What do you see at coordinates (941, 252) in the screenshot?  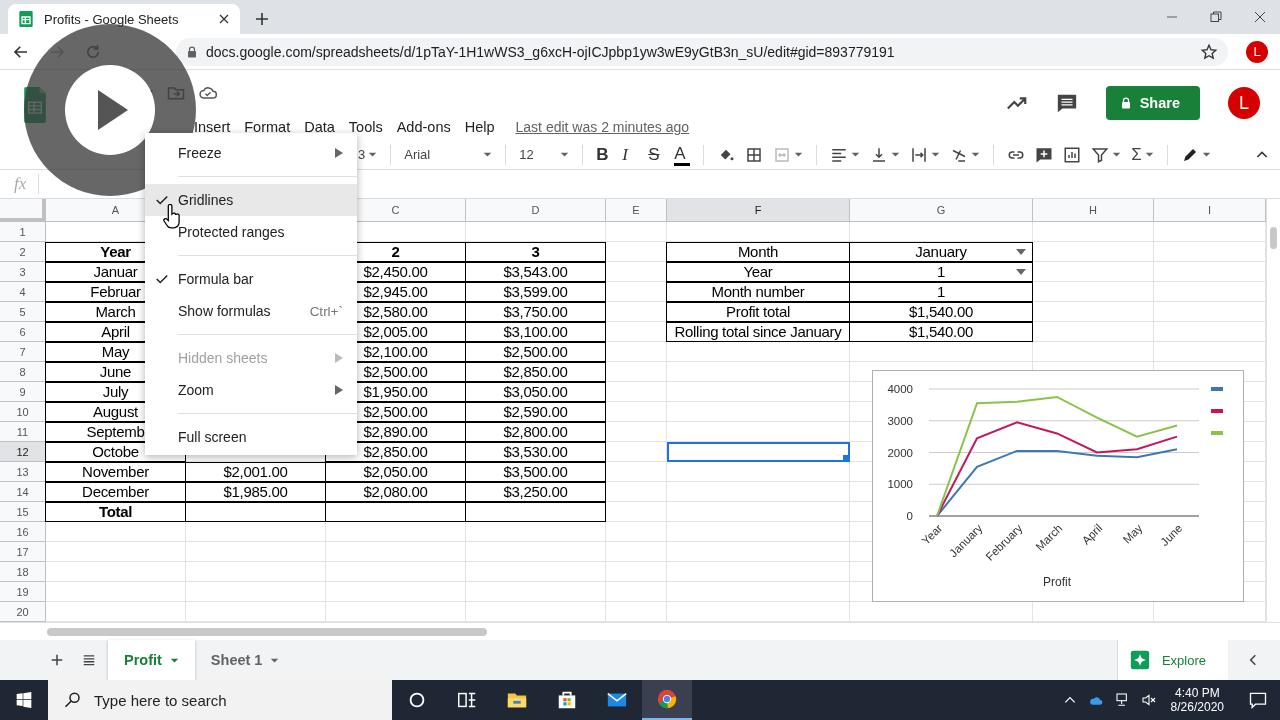 I see `dropdown-field: January` at bounding box center [941, 252].